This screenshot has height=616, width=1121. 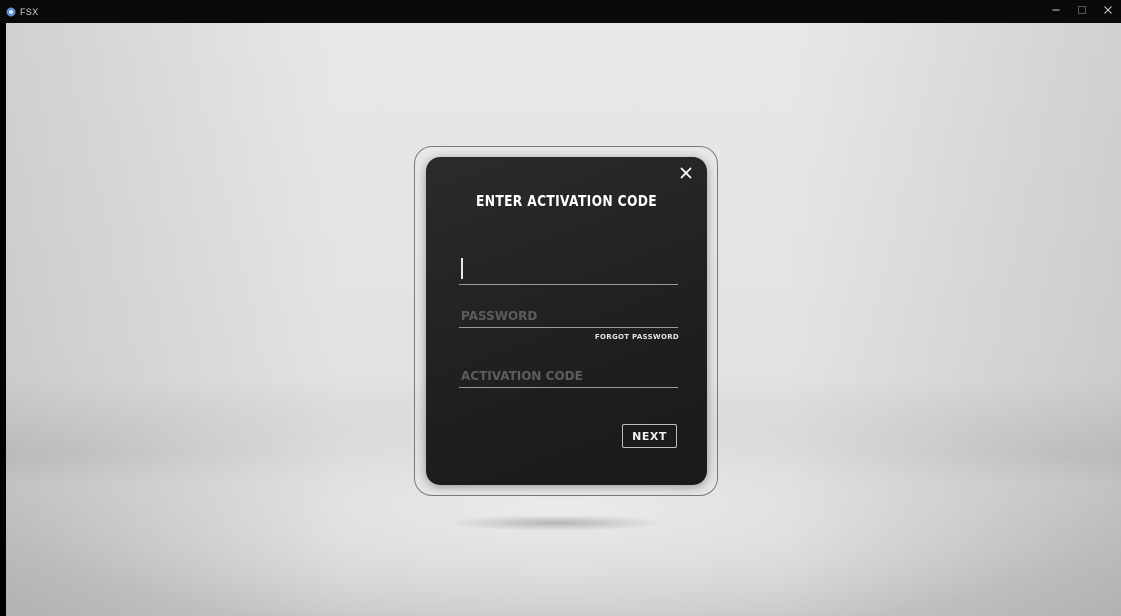 I want to click on app-logo-icon, so click(x=11, y=12).